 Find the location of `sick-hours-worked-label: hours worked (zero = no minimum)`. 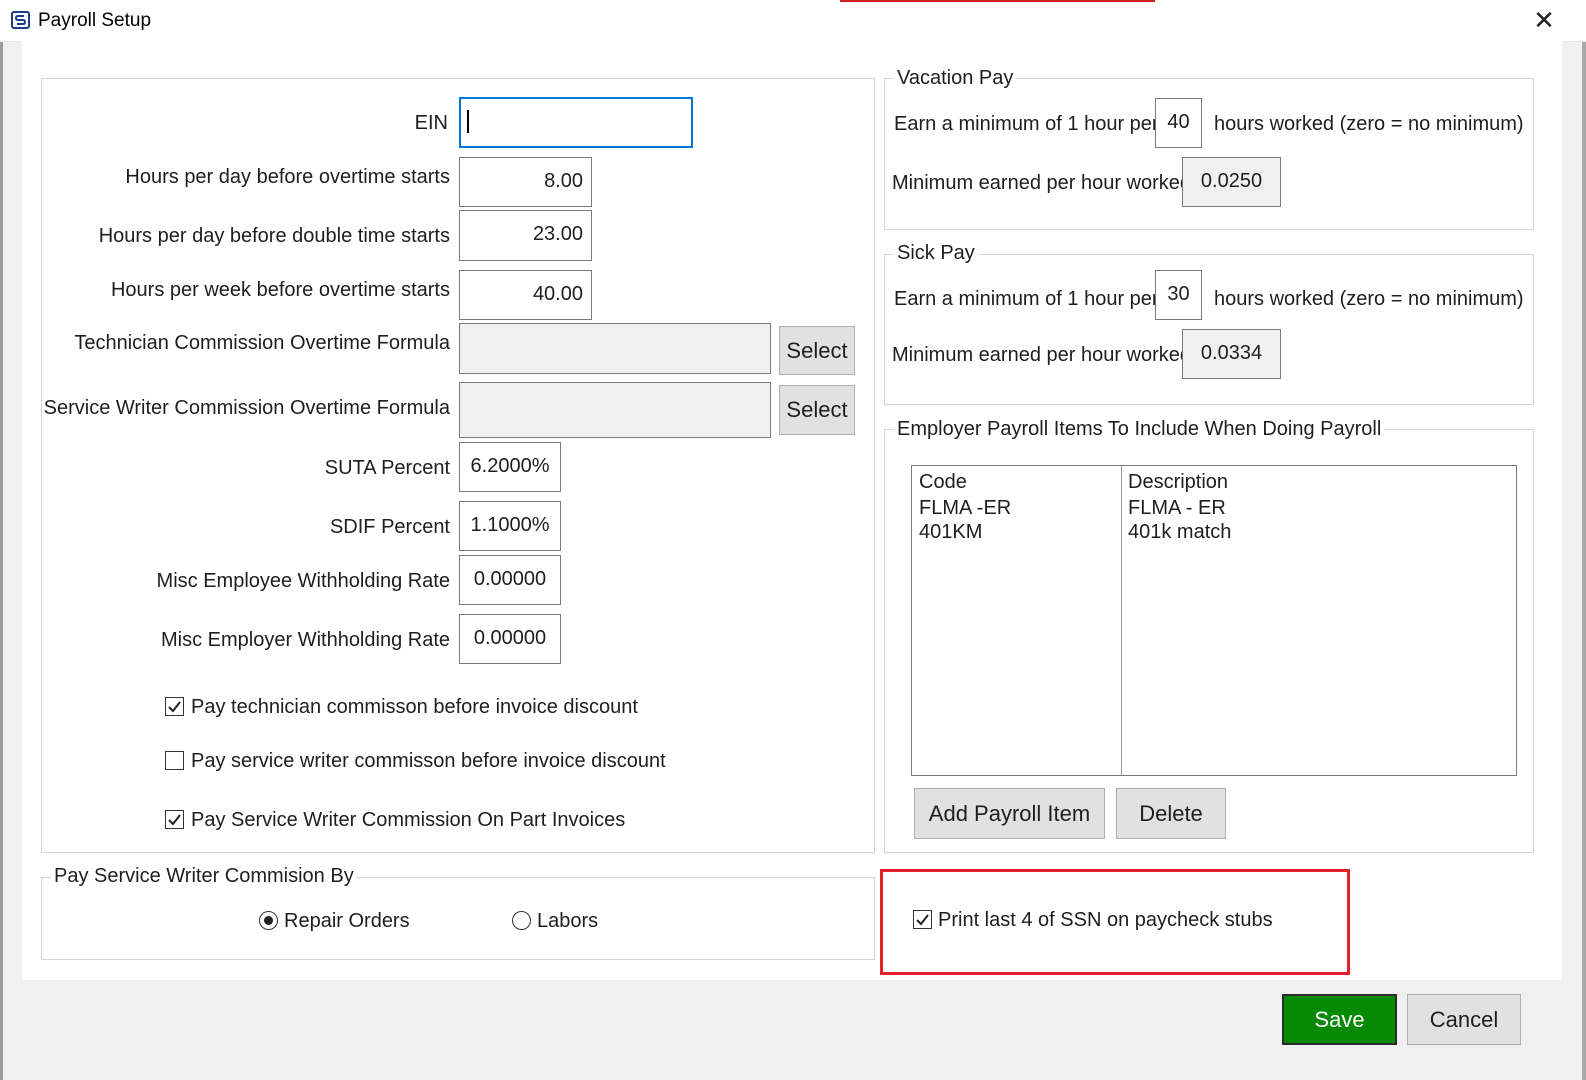

sick-hours-worked-label: hours worked (zero = no minimum) is located at coordinates (1369, 299).